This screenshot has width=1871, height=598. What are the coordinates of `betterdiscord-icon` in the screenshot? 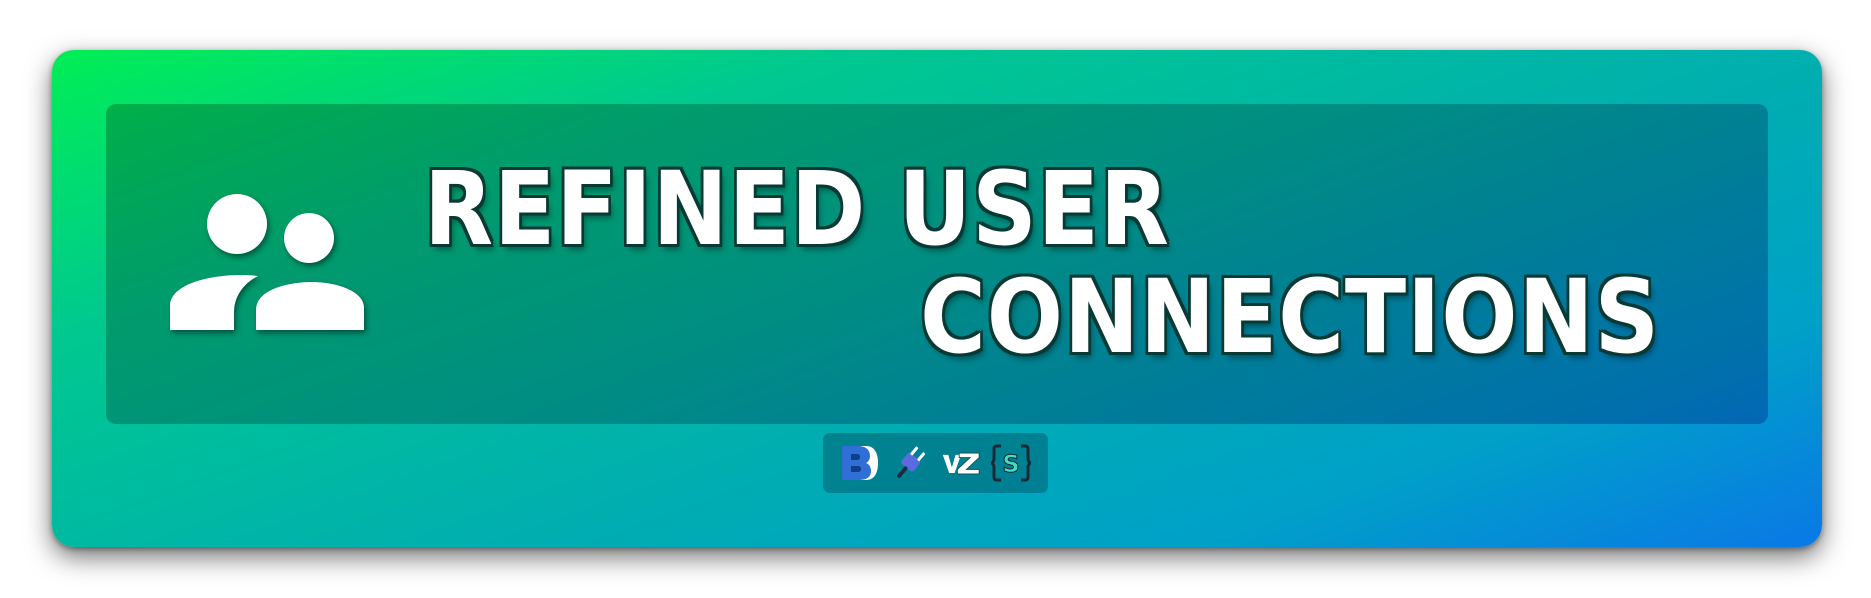 It's located at (860, 463).